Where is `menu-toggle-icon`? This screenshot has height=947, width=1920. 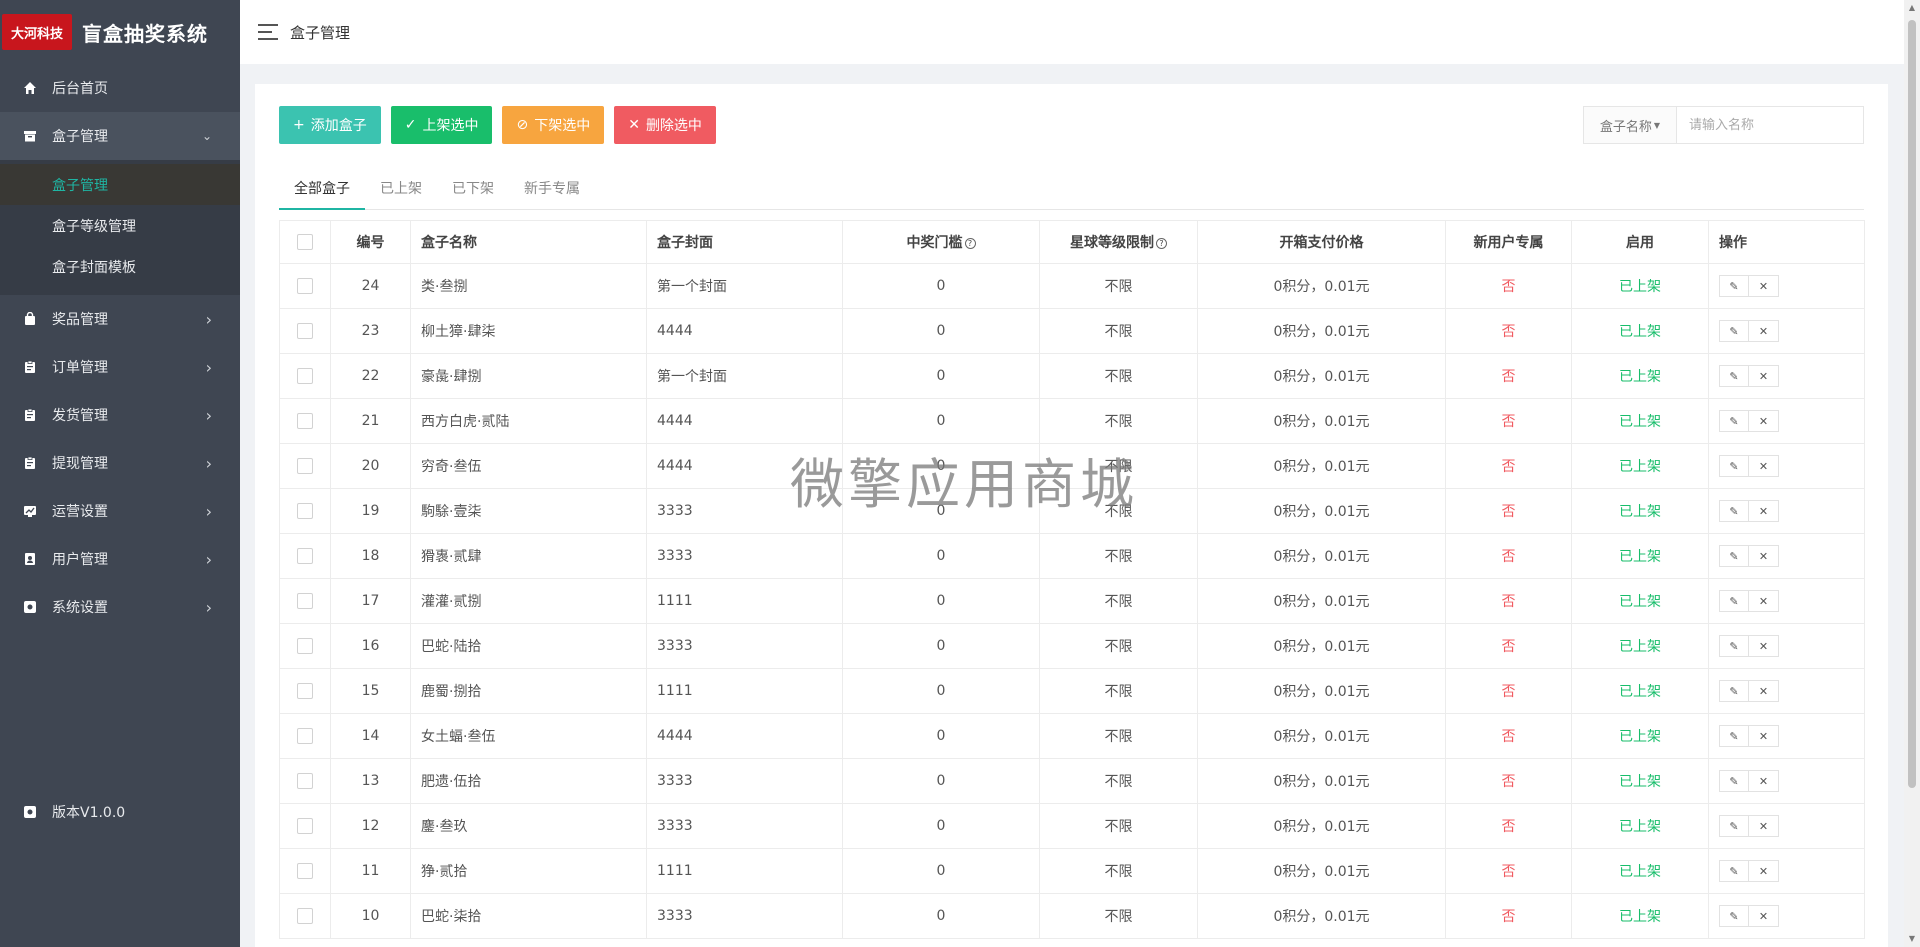
menu-toggle-icon is located at coordinates (268, 32).